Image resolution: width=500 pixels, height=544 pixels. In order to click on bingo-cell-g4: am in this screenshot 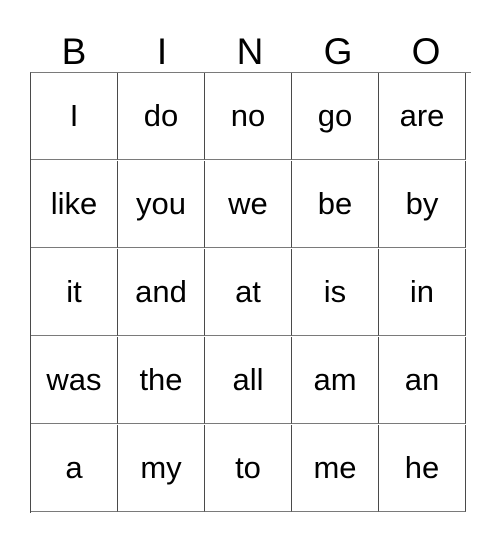, I will do `click(335, 380)`.